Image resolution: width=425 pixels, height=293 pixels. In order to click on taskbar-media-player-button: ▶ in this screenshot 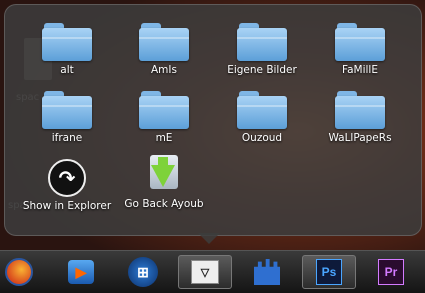, I will do `click(81, 272)`.